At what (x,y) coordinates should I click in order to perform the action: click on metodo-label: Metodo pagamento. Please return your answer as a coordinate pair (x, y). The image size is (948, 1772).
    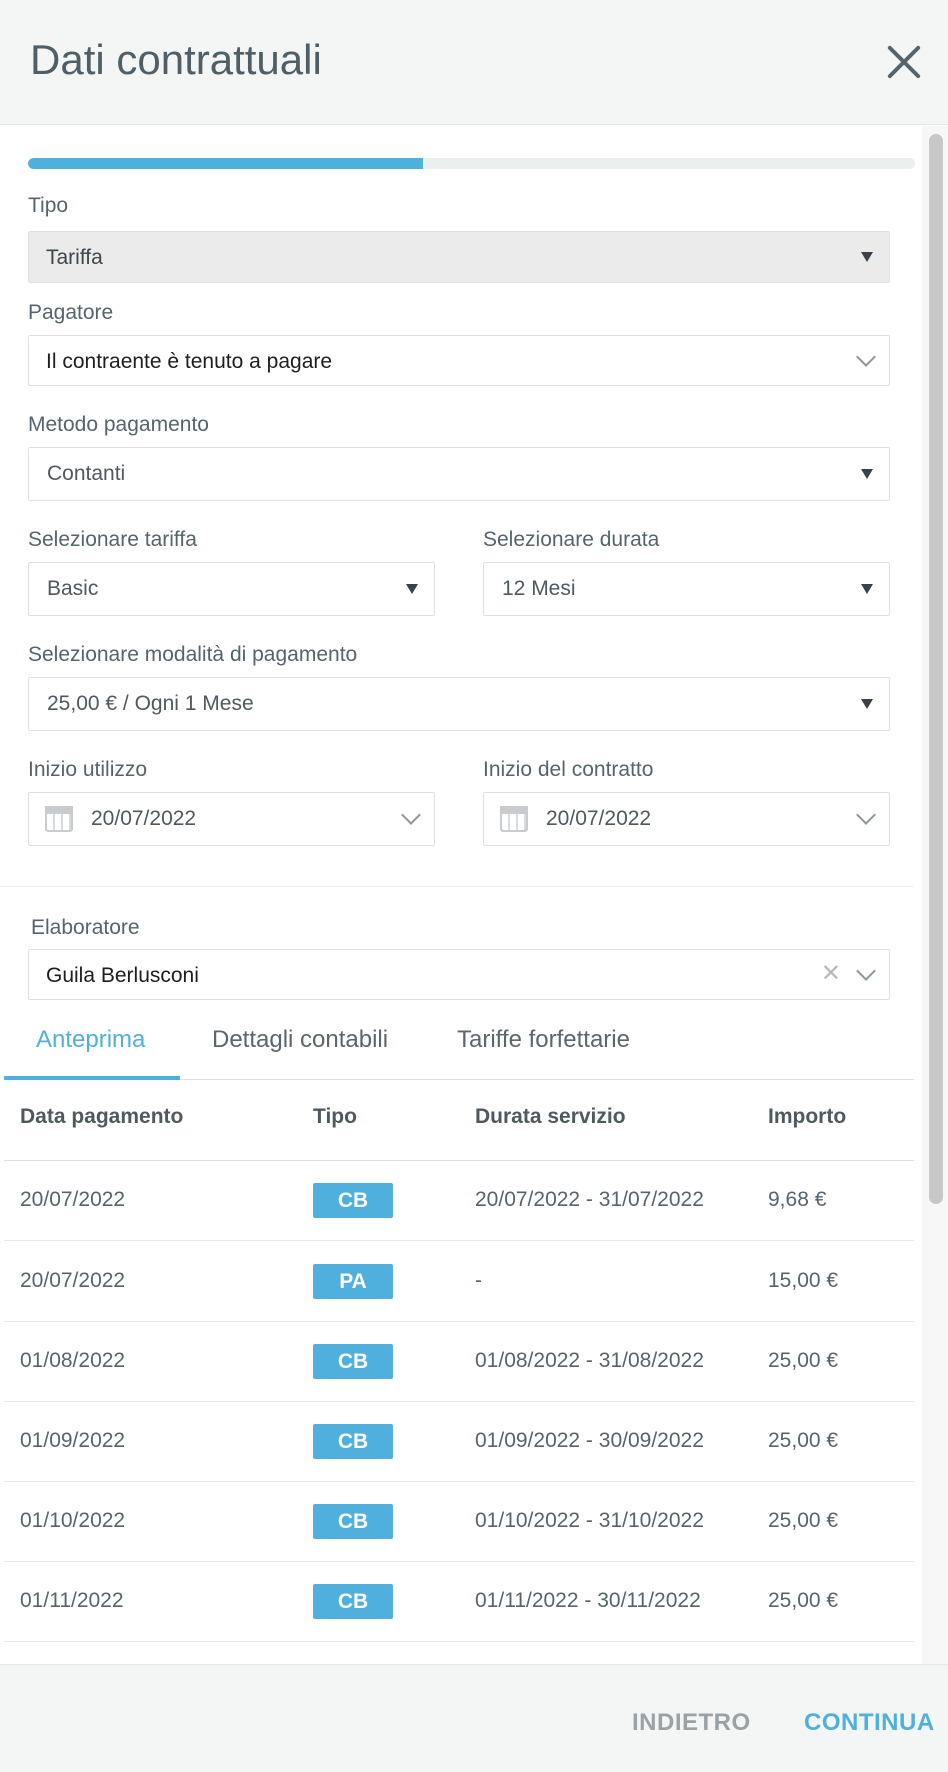
    Looking at the image, I should click on (118, 424).